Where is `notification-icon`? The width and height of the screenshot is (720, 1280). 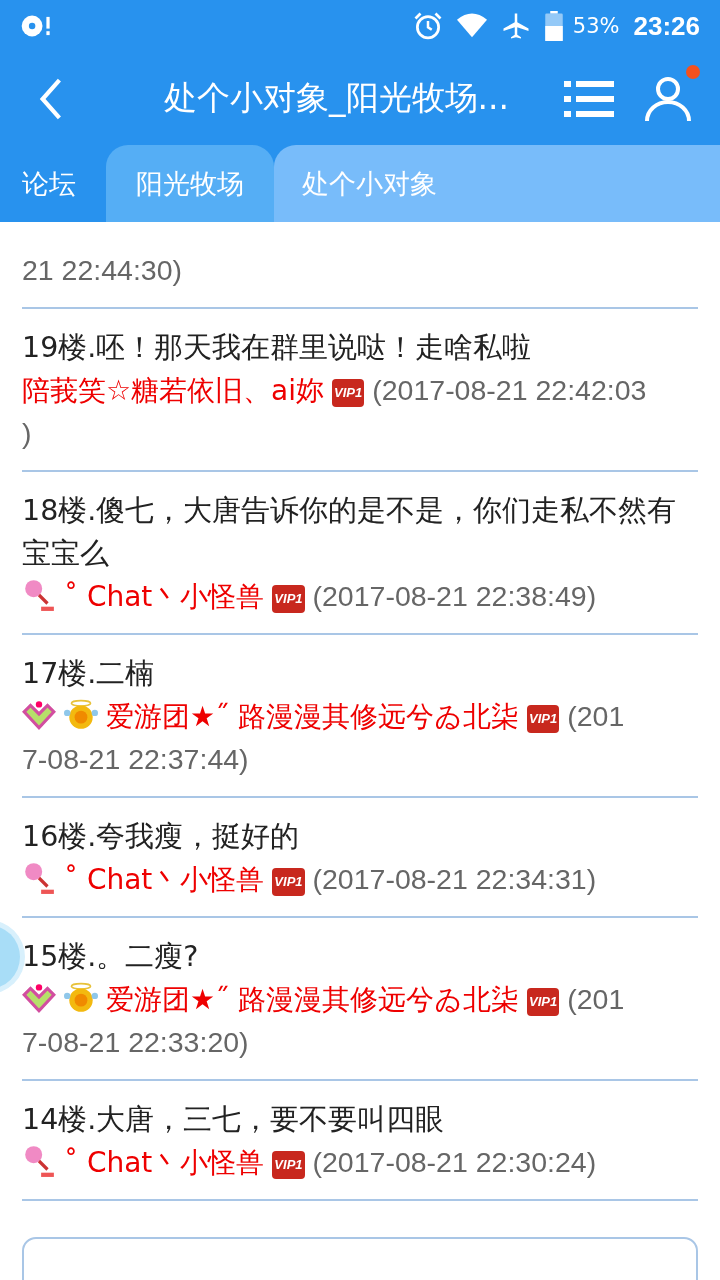 notification-icon is located at coordinates (36, 26).